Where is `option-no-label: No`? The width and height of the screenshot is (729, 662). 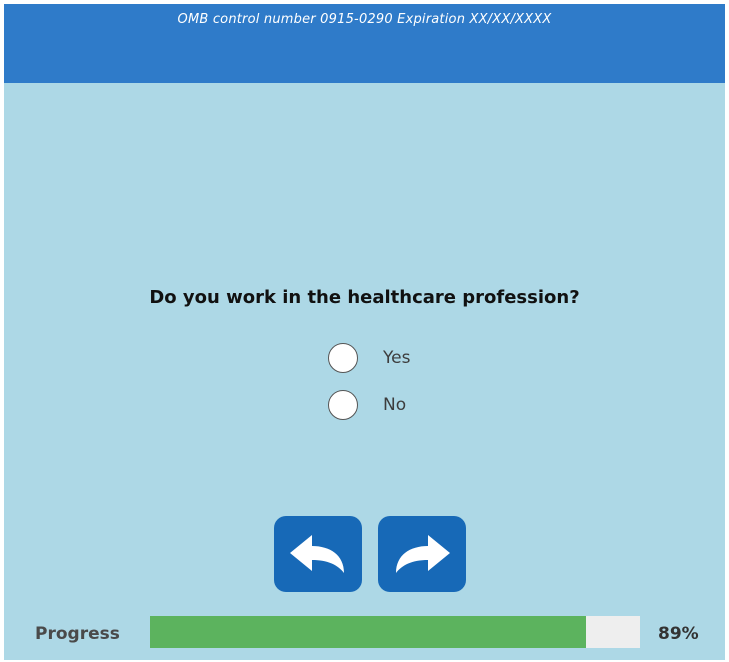 option-no-label: No is located at coordinates (394, 405).